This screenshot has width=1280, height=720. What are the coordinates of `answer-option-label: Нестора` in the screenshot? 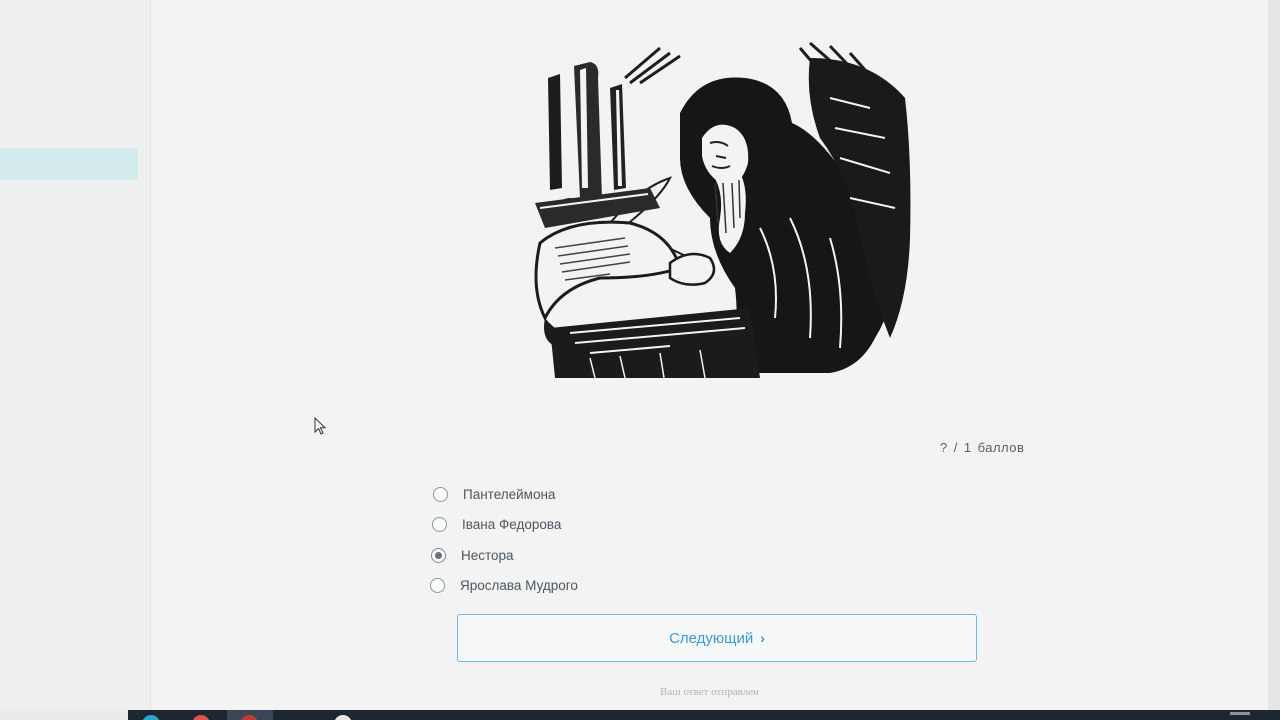 It's located at (487, 555).